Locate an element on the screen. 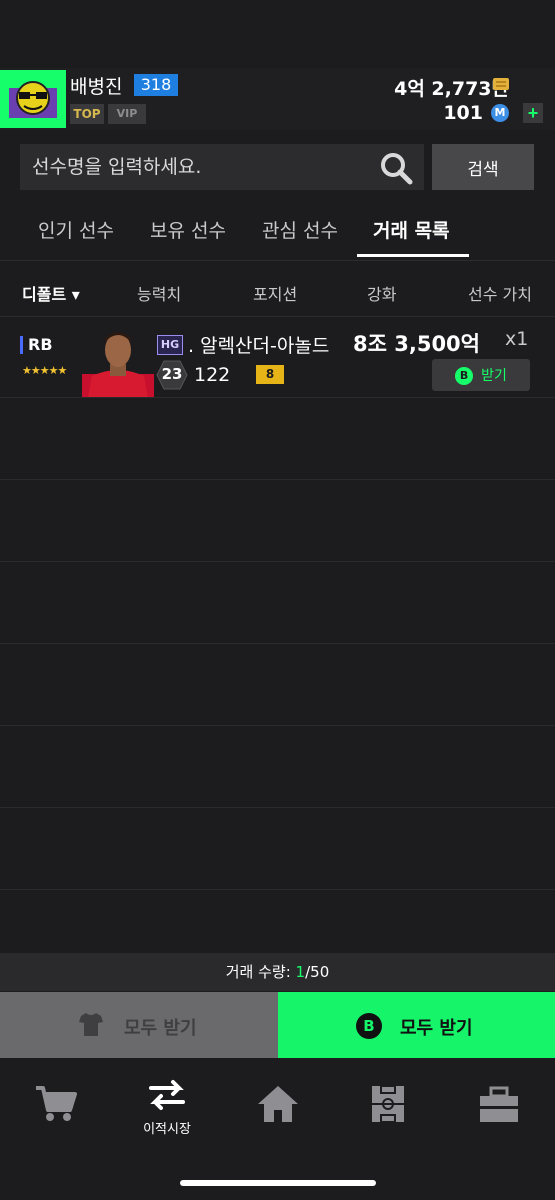 The width and height of the screenshot is (555, 1200). home-indicator is located at coordinates (278, 1183).